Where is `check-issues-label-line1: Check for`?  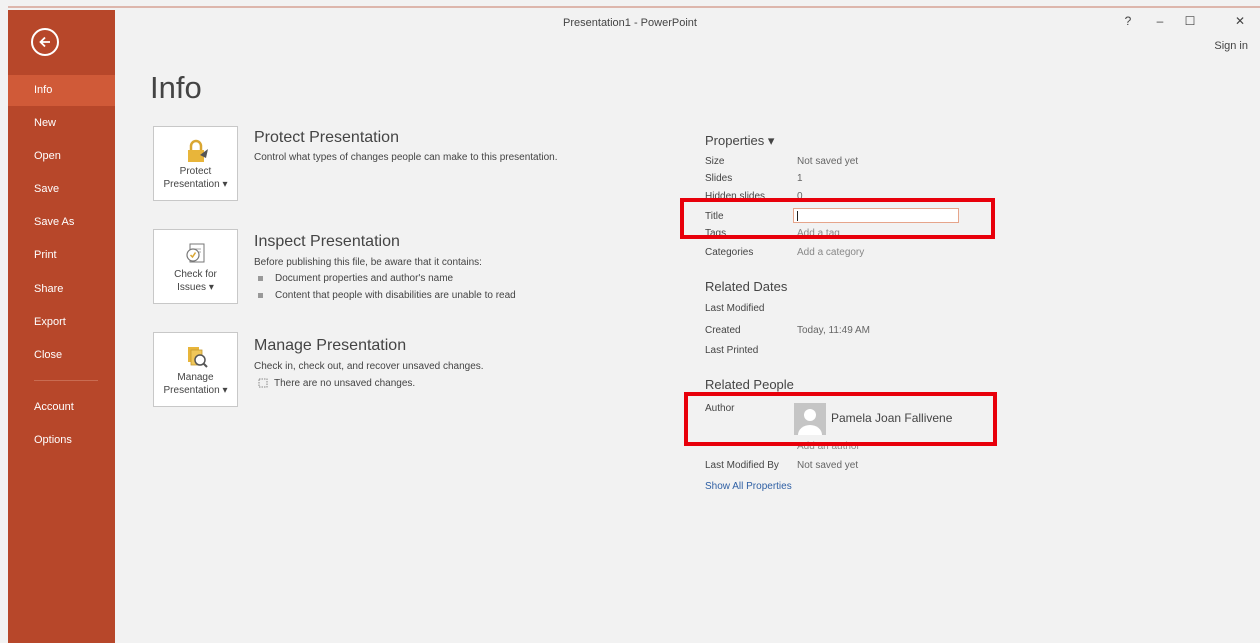 check-issues-label-line1: Check for is located at coordinates (195, 274).